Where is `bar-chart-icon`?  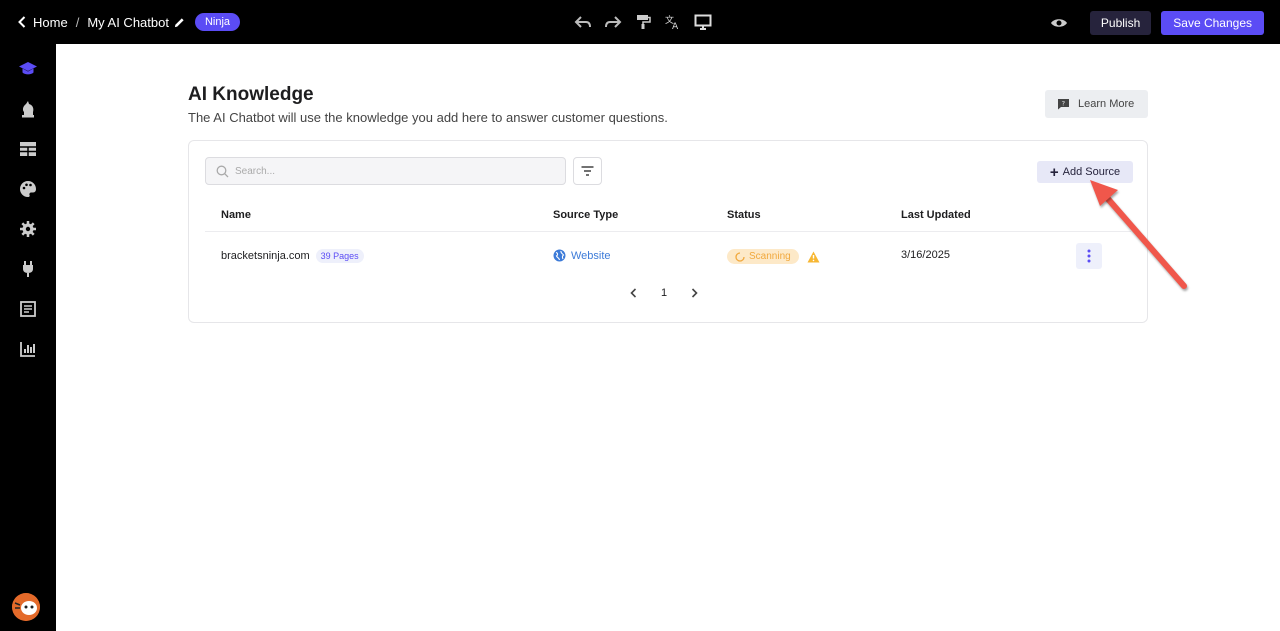
bar-chart-icon is located at coordinates (27, 349).